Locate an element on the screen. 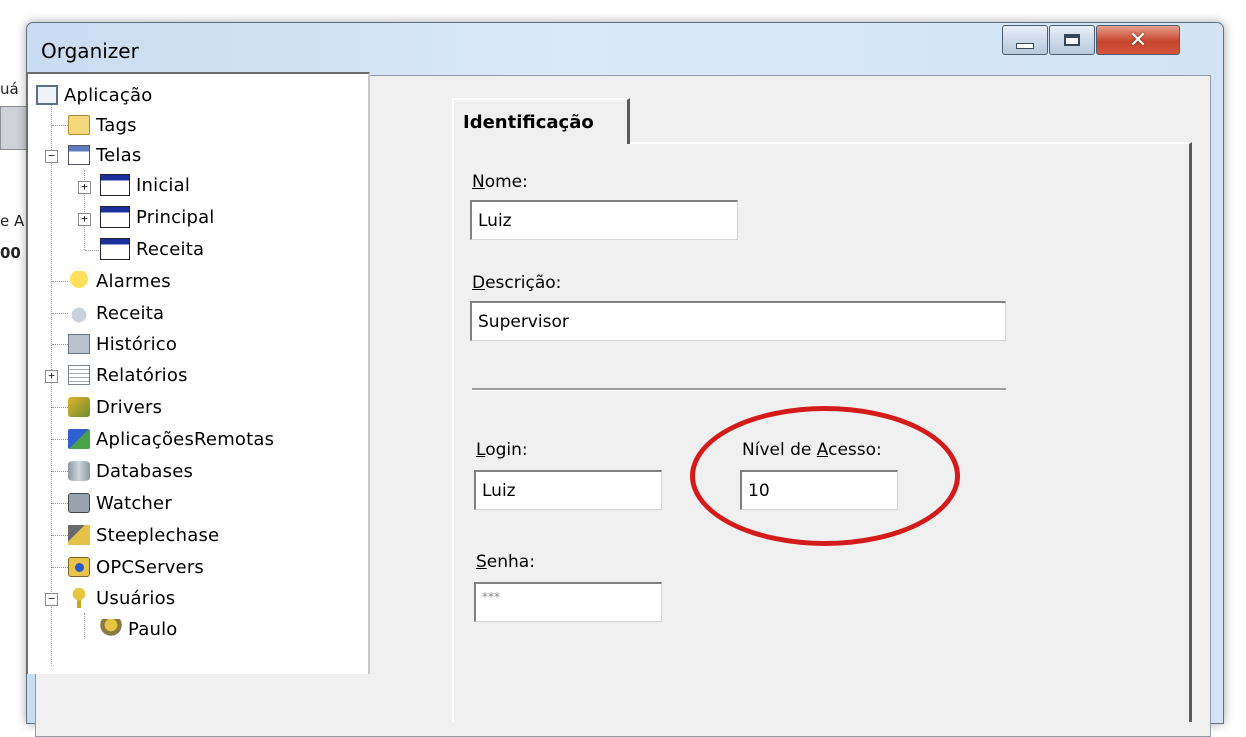 The width and height of the screenshot is (1246, 737). minimize-button is located at coordinates (1025, 40).